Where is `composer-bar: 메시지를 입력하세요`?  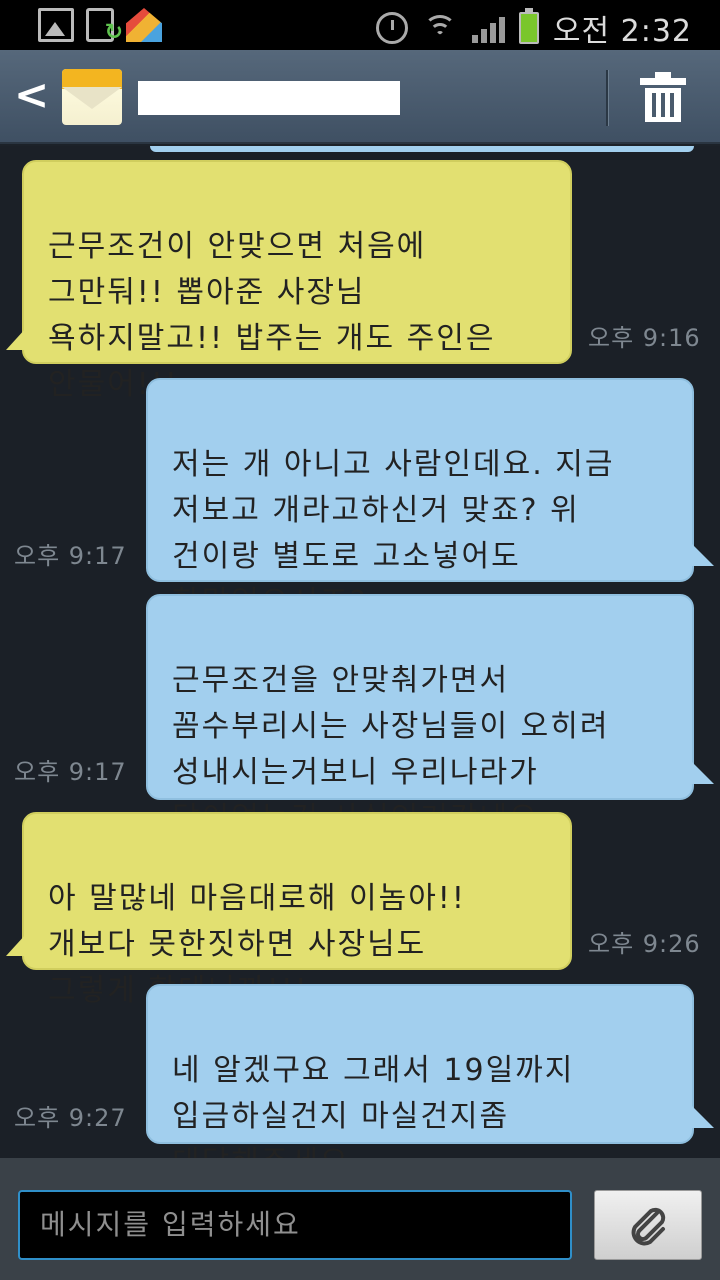
composer-bar: 메시지를 입력하세요 is located at coordinates (360, 1219).